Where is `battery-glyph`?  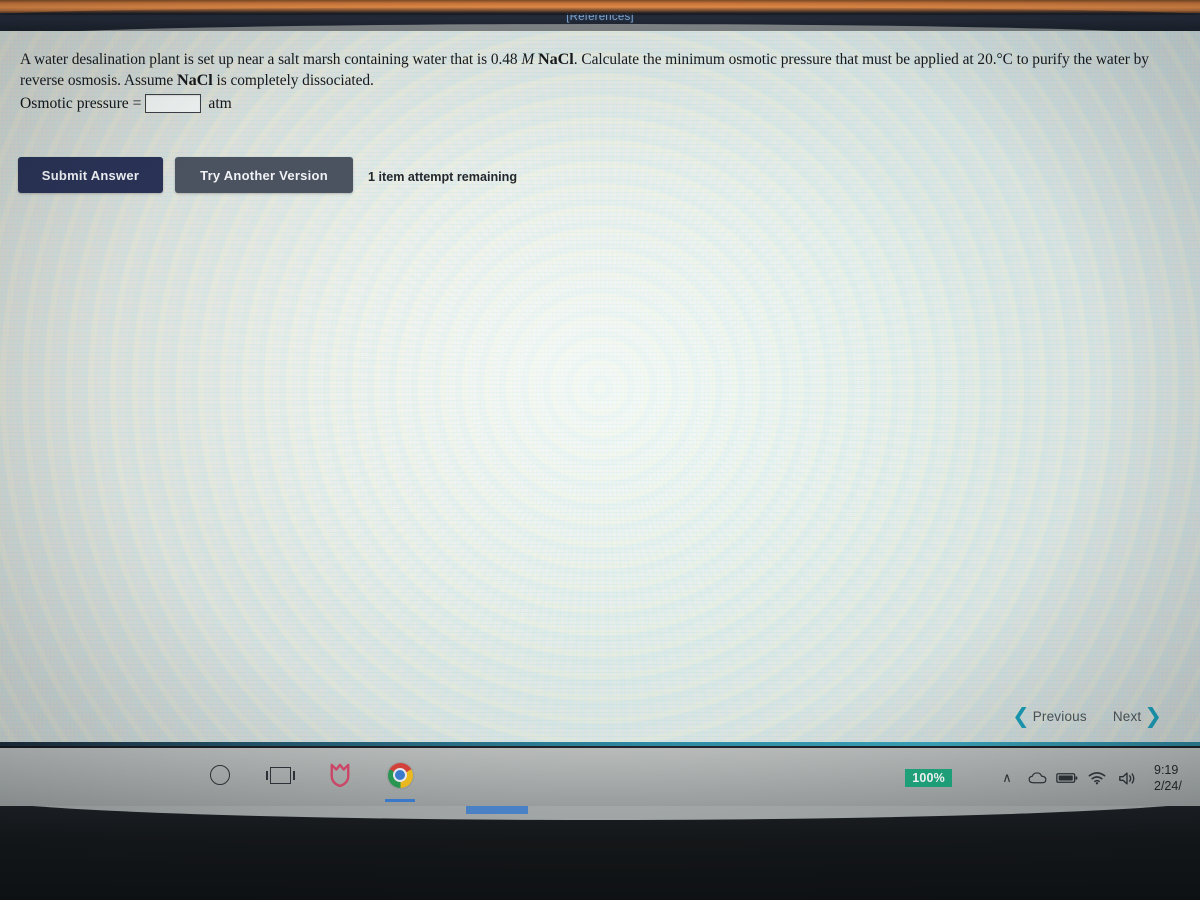
battery-glyph is located at coordinates (1067, 778).